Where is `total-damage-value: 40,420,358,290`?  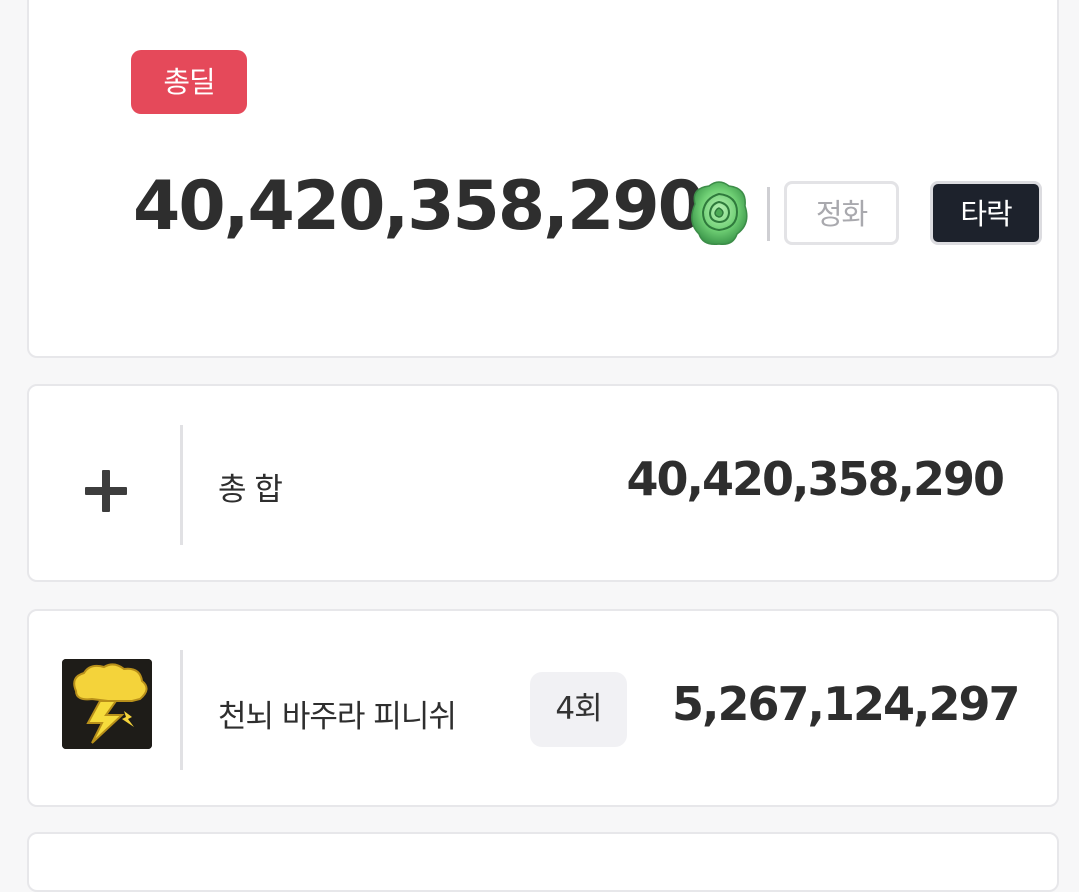 total-damage-value: 40,420,358,290 is located at coordinates (419, 206).